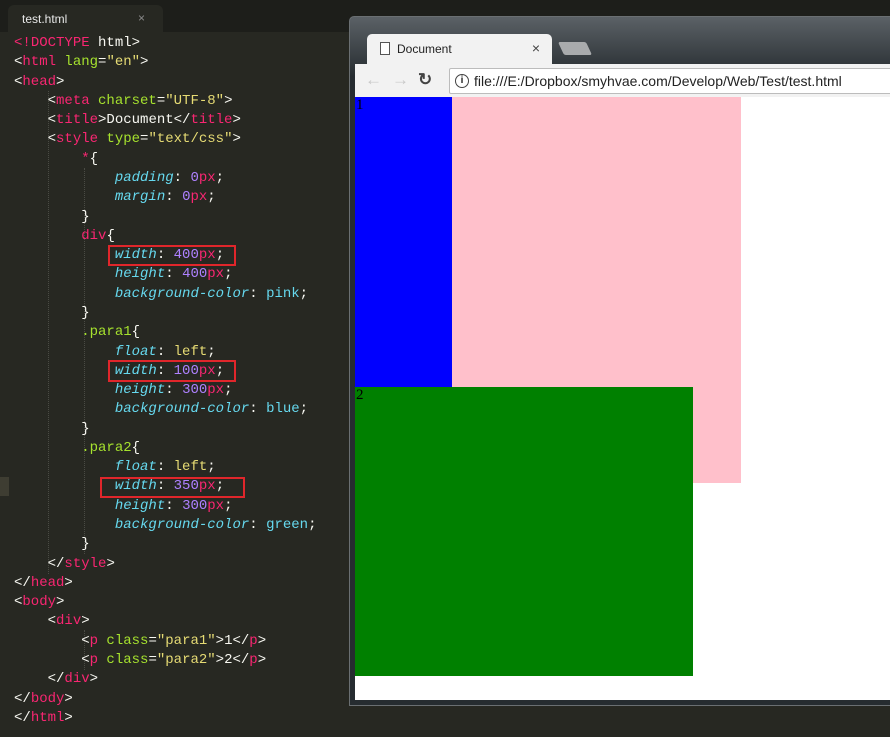 This screenshot has width=890, height=737. What do you see at coordinates (85, 158) in the screenshot?
I see `code-token: *` at bounding box center [85, 158].